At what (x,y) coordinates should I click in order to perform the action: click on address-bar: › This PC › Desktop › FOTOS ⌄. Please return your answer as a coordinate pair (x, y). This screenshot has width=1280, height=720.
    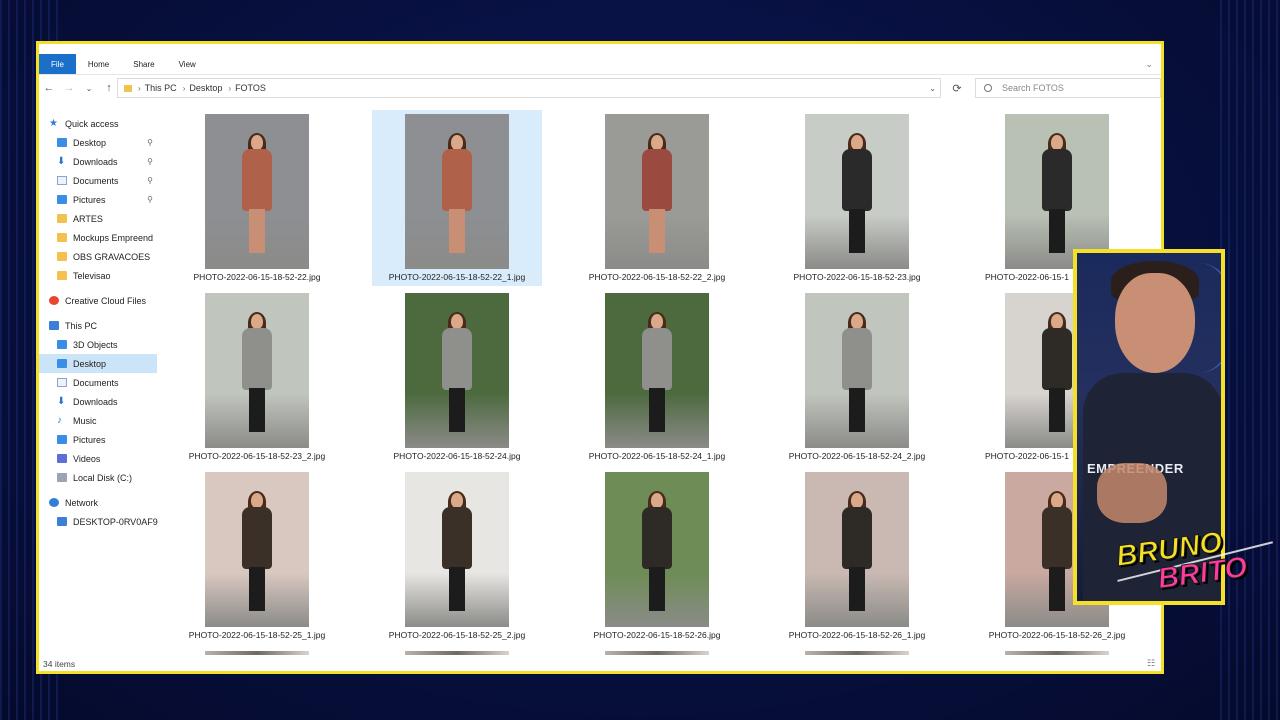
    Looking at the image, I should click on (529, 88).